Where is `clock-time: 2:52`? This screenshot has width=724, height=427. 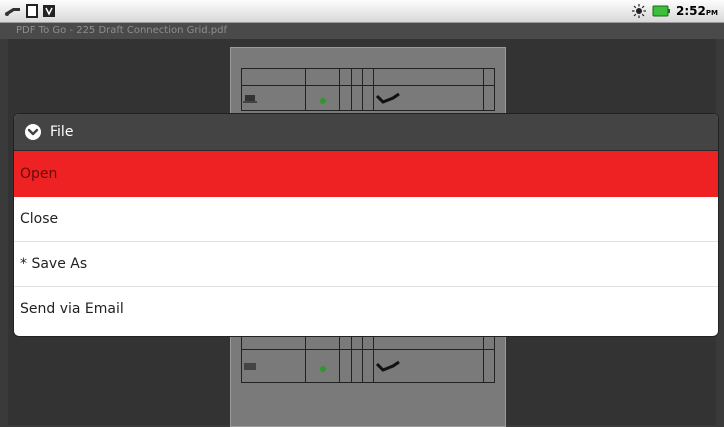 clock-time: 2:52 is located at coordinates (691, 11).